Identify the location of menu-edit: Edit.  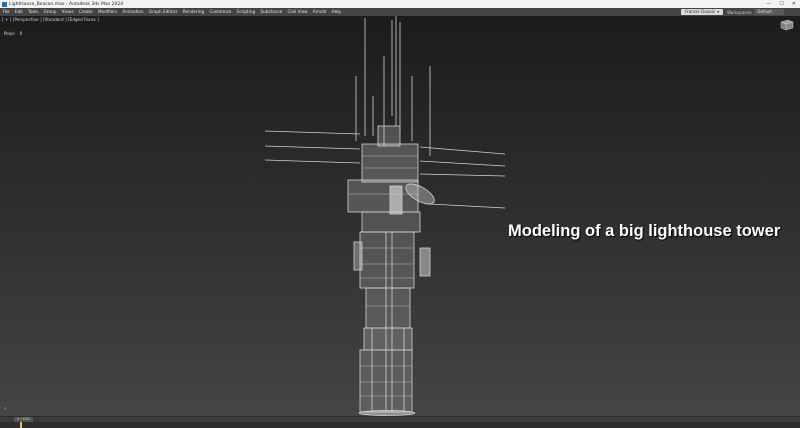
(18, 12).